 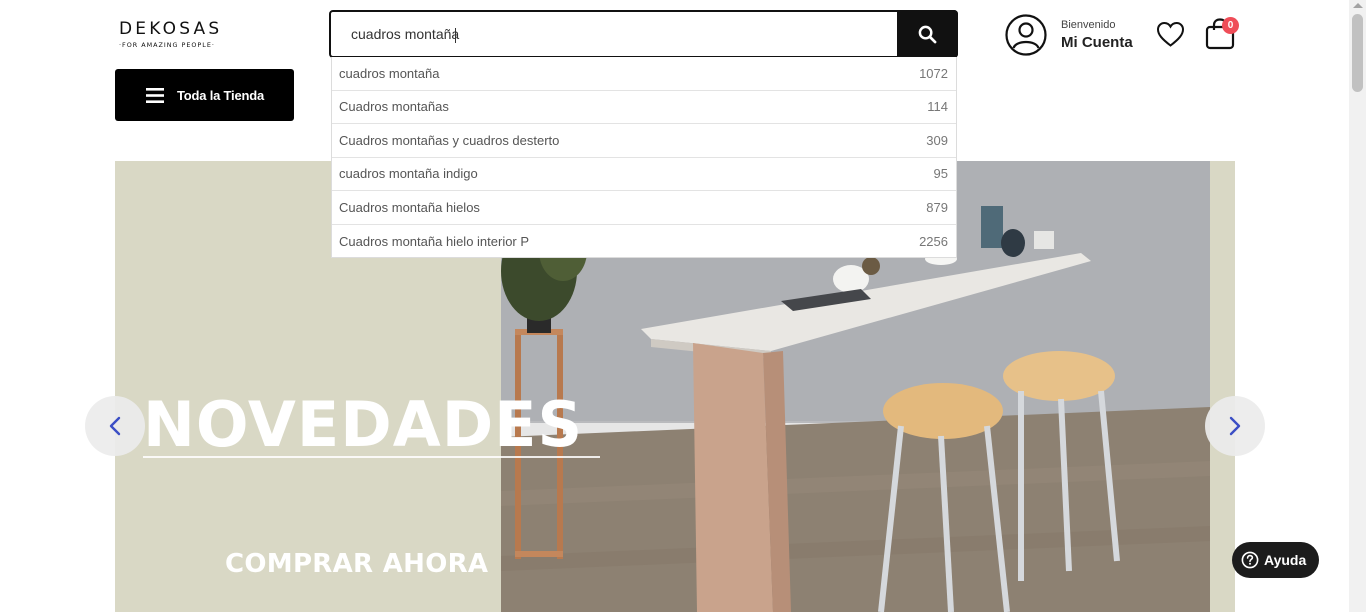 I want to click on suggestion-count: 114, so click(x=937, y=107).